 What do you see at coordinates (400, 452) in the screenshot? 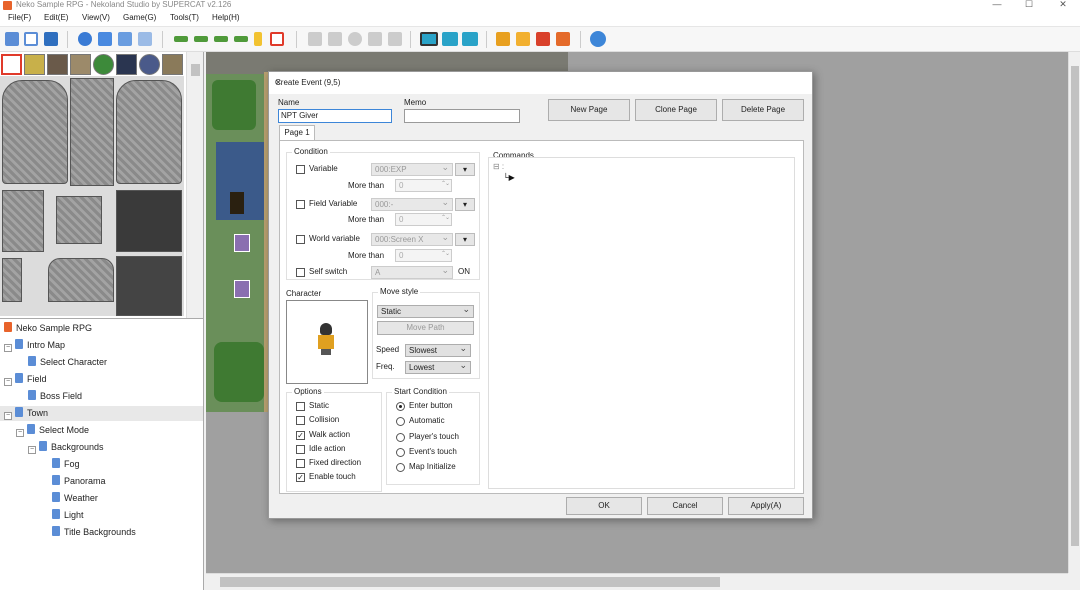
I see `events-touch-radio` at bounding box center [400, 452].